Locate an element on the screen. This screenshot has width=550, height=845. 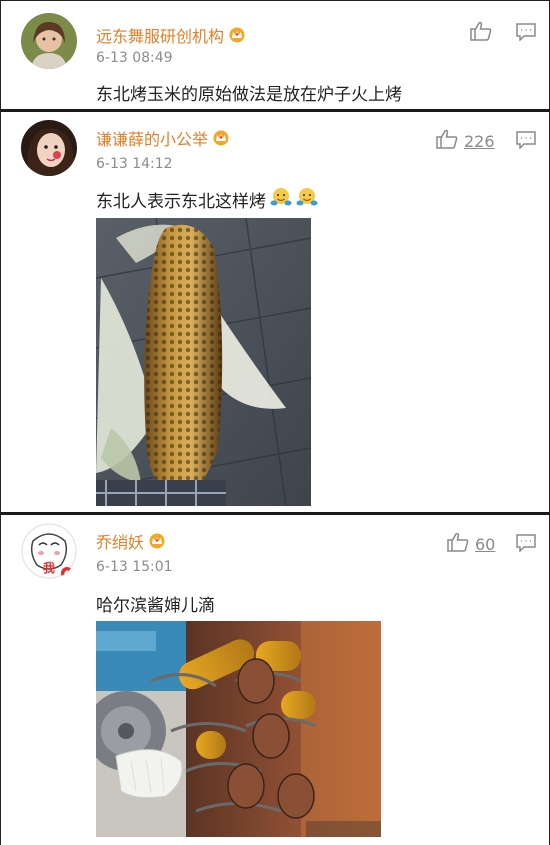
comment-text: 东北人表示东北这样烤 is located at coordinates (207, 199).